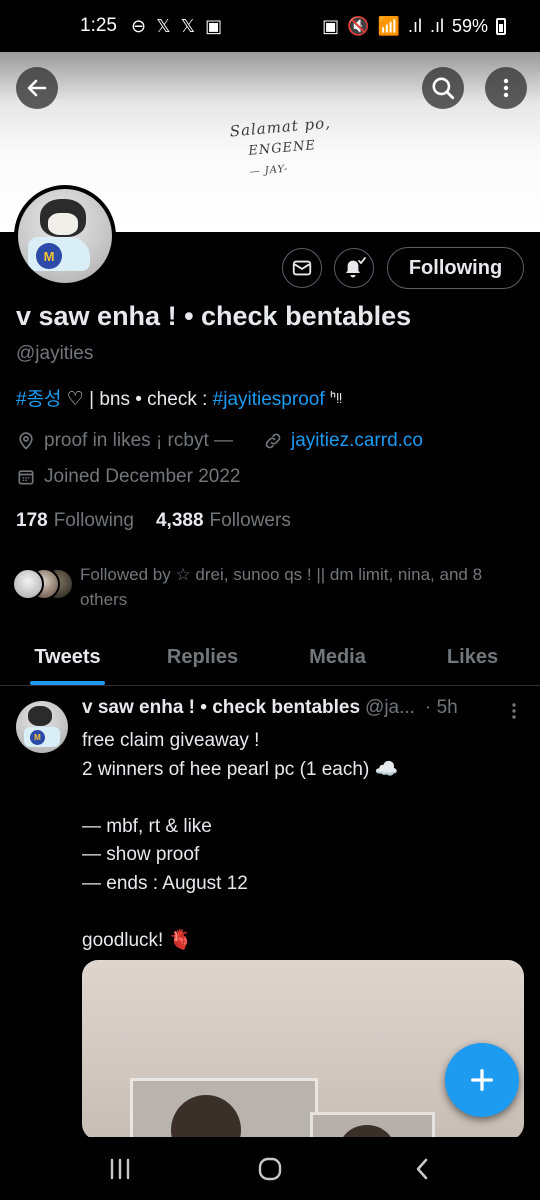 The image size is (540, 1200). What do you see at coordinates (282, 146) in the screenshot?
I see `banner-handwriting: Salamat po, ENGENE — JAY-` at bounding box center [282, 146].